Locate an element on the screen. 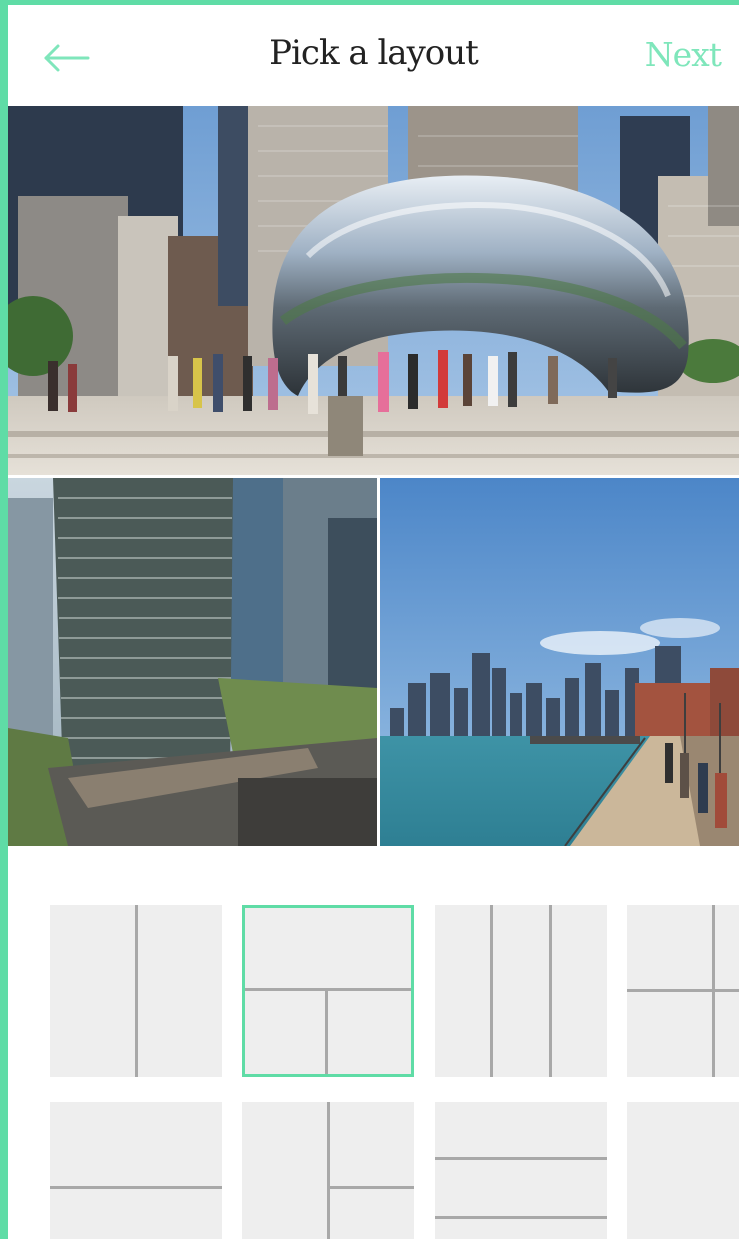 Image resolution: width=739 pixels, height=1239 pixels. lakefront-photo is located at coordinates (559, 662).